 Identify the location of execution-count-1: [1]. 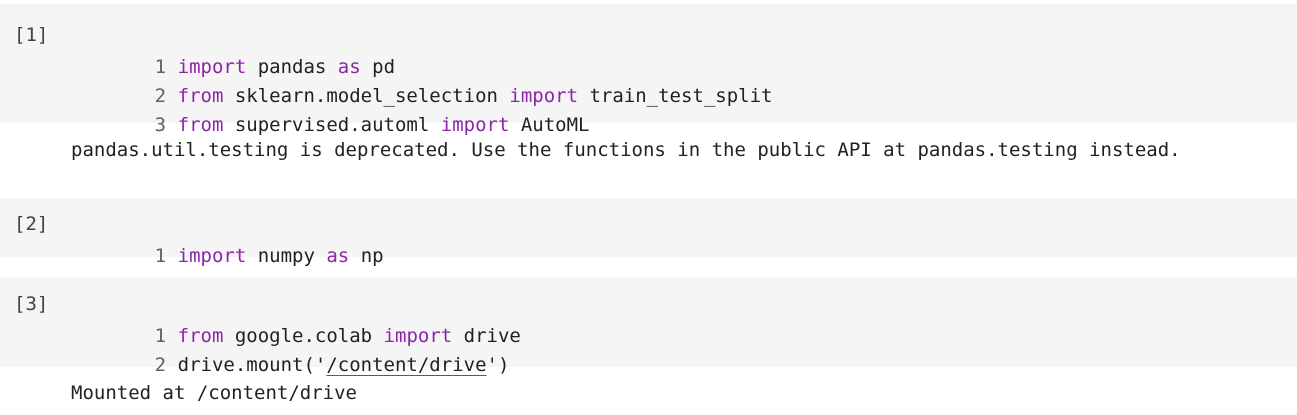
(31, 35).